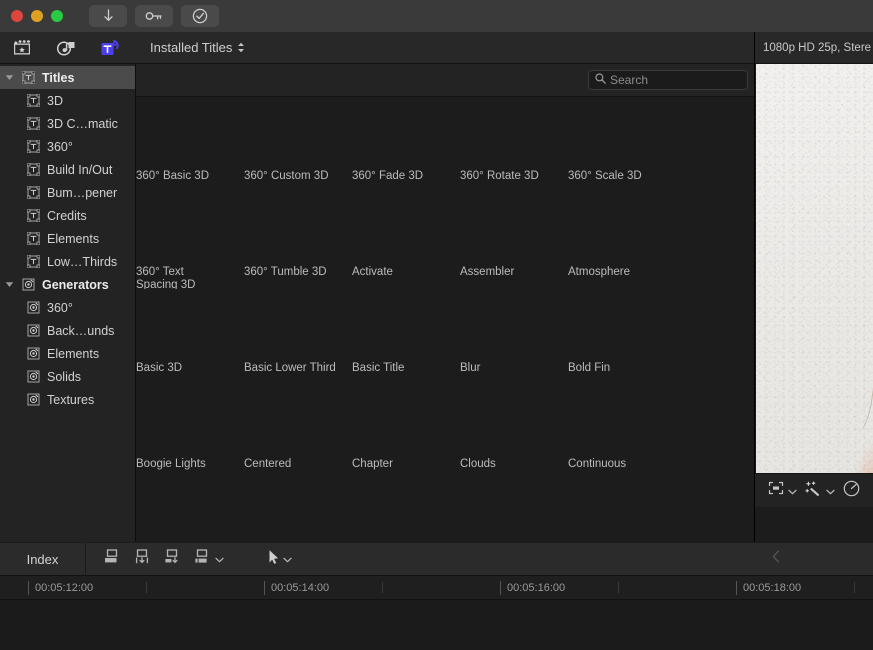 Image resolution: width=873 pixels, height=650 pixels. What do you see at coordinates (597, 464) in the screenshot?
I see `title-effect-label: Continuous` at bounding box center [597, 464].